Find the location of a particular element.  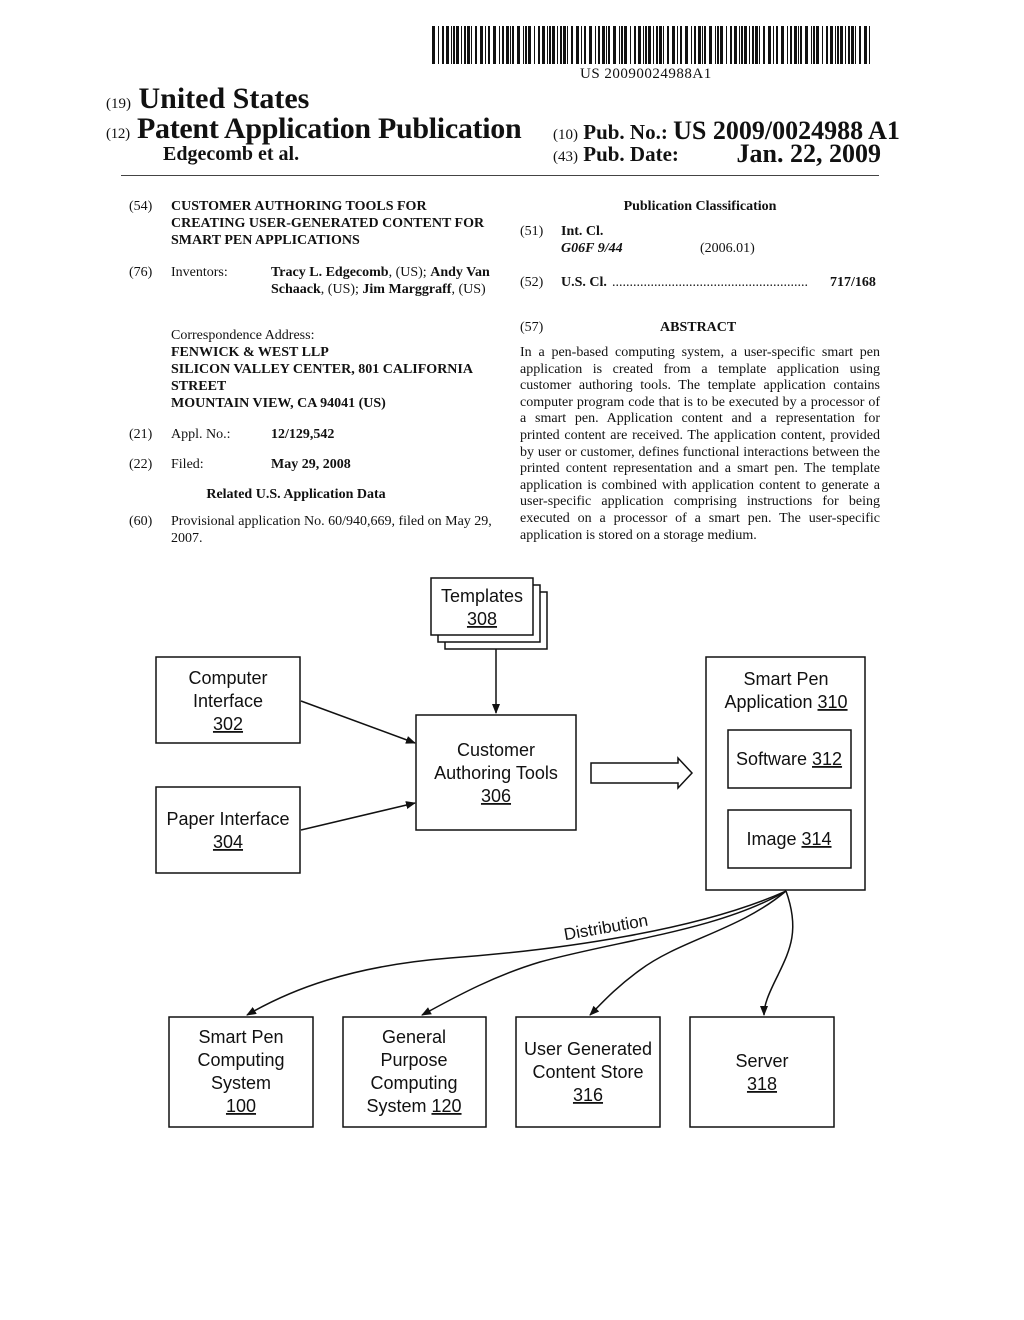

filed-label: Filed: is located at coordinates (187, 464).